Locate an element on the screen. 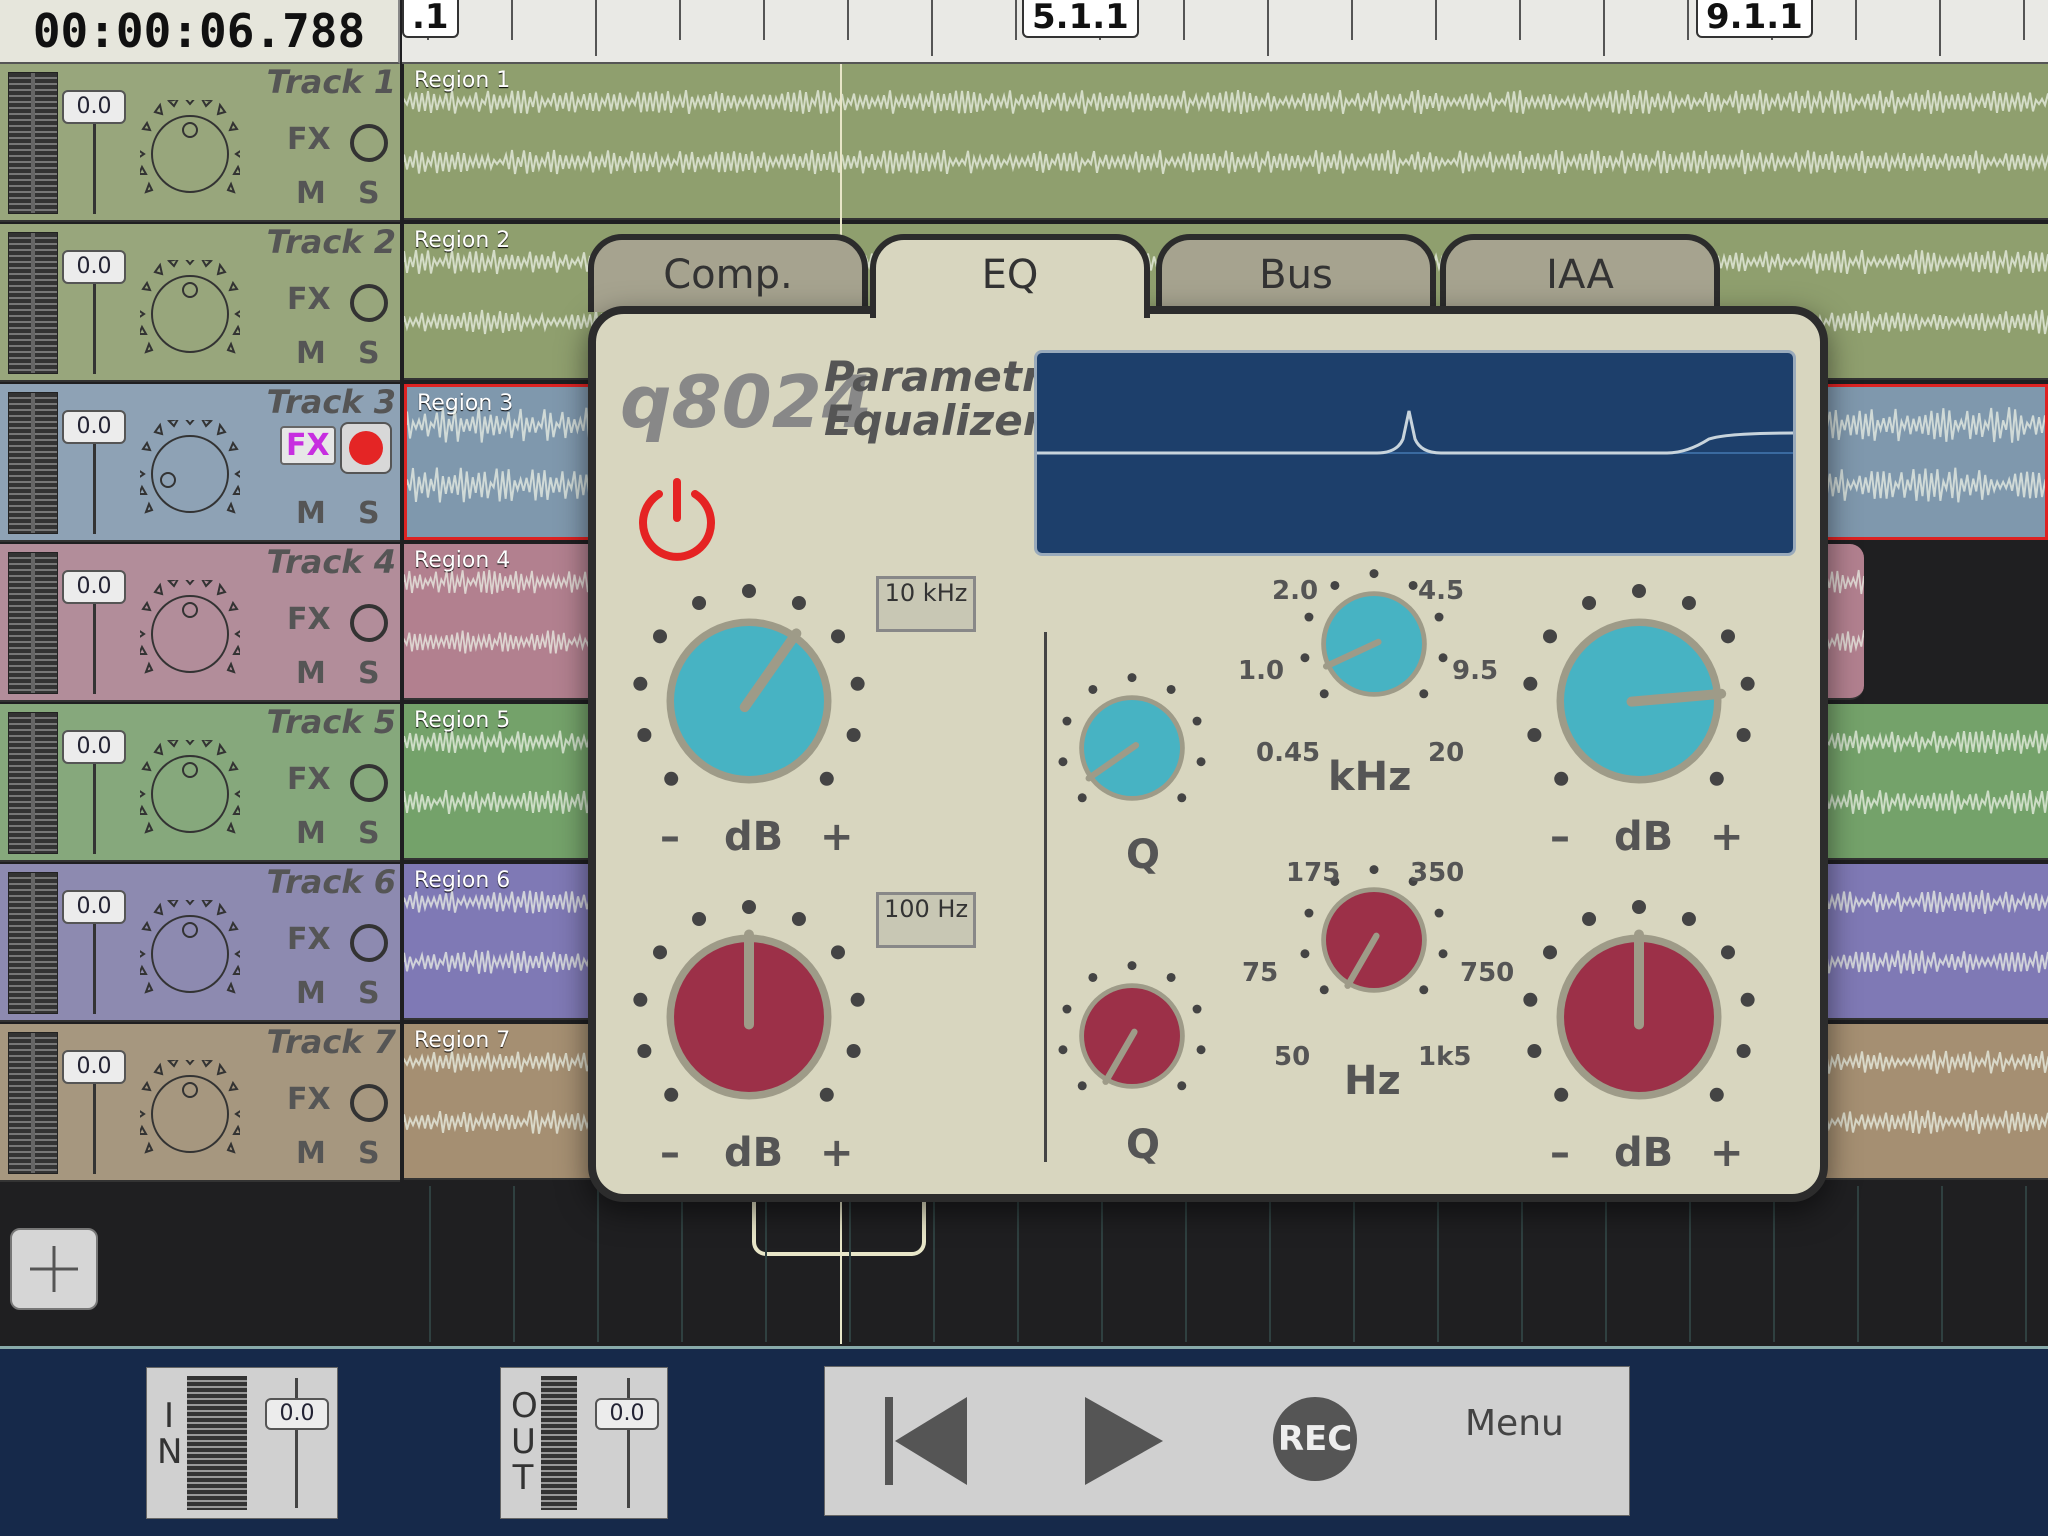 The width and height of the screenshot is (2048, 1536). high-q-knob is located at coordinates (1132, 748).